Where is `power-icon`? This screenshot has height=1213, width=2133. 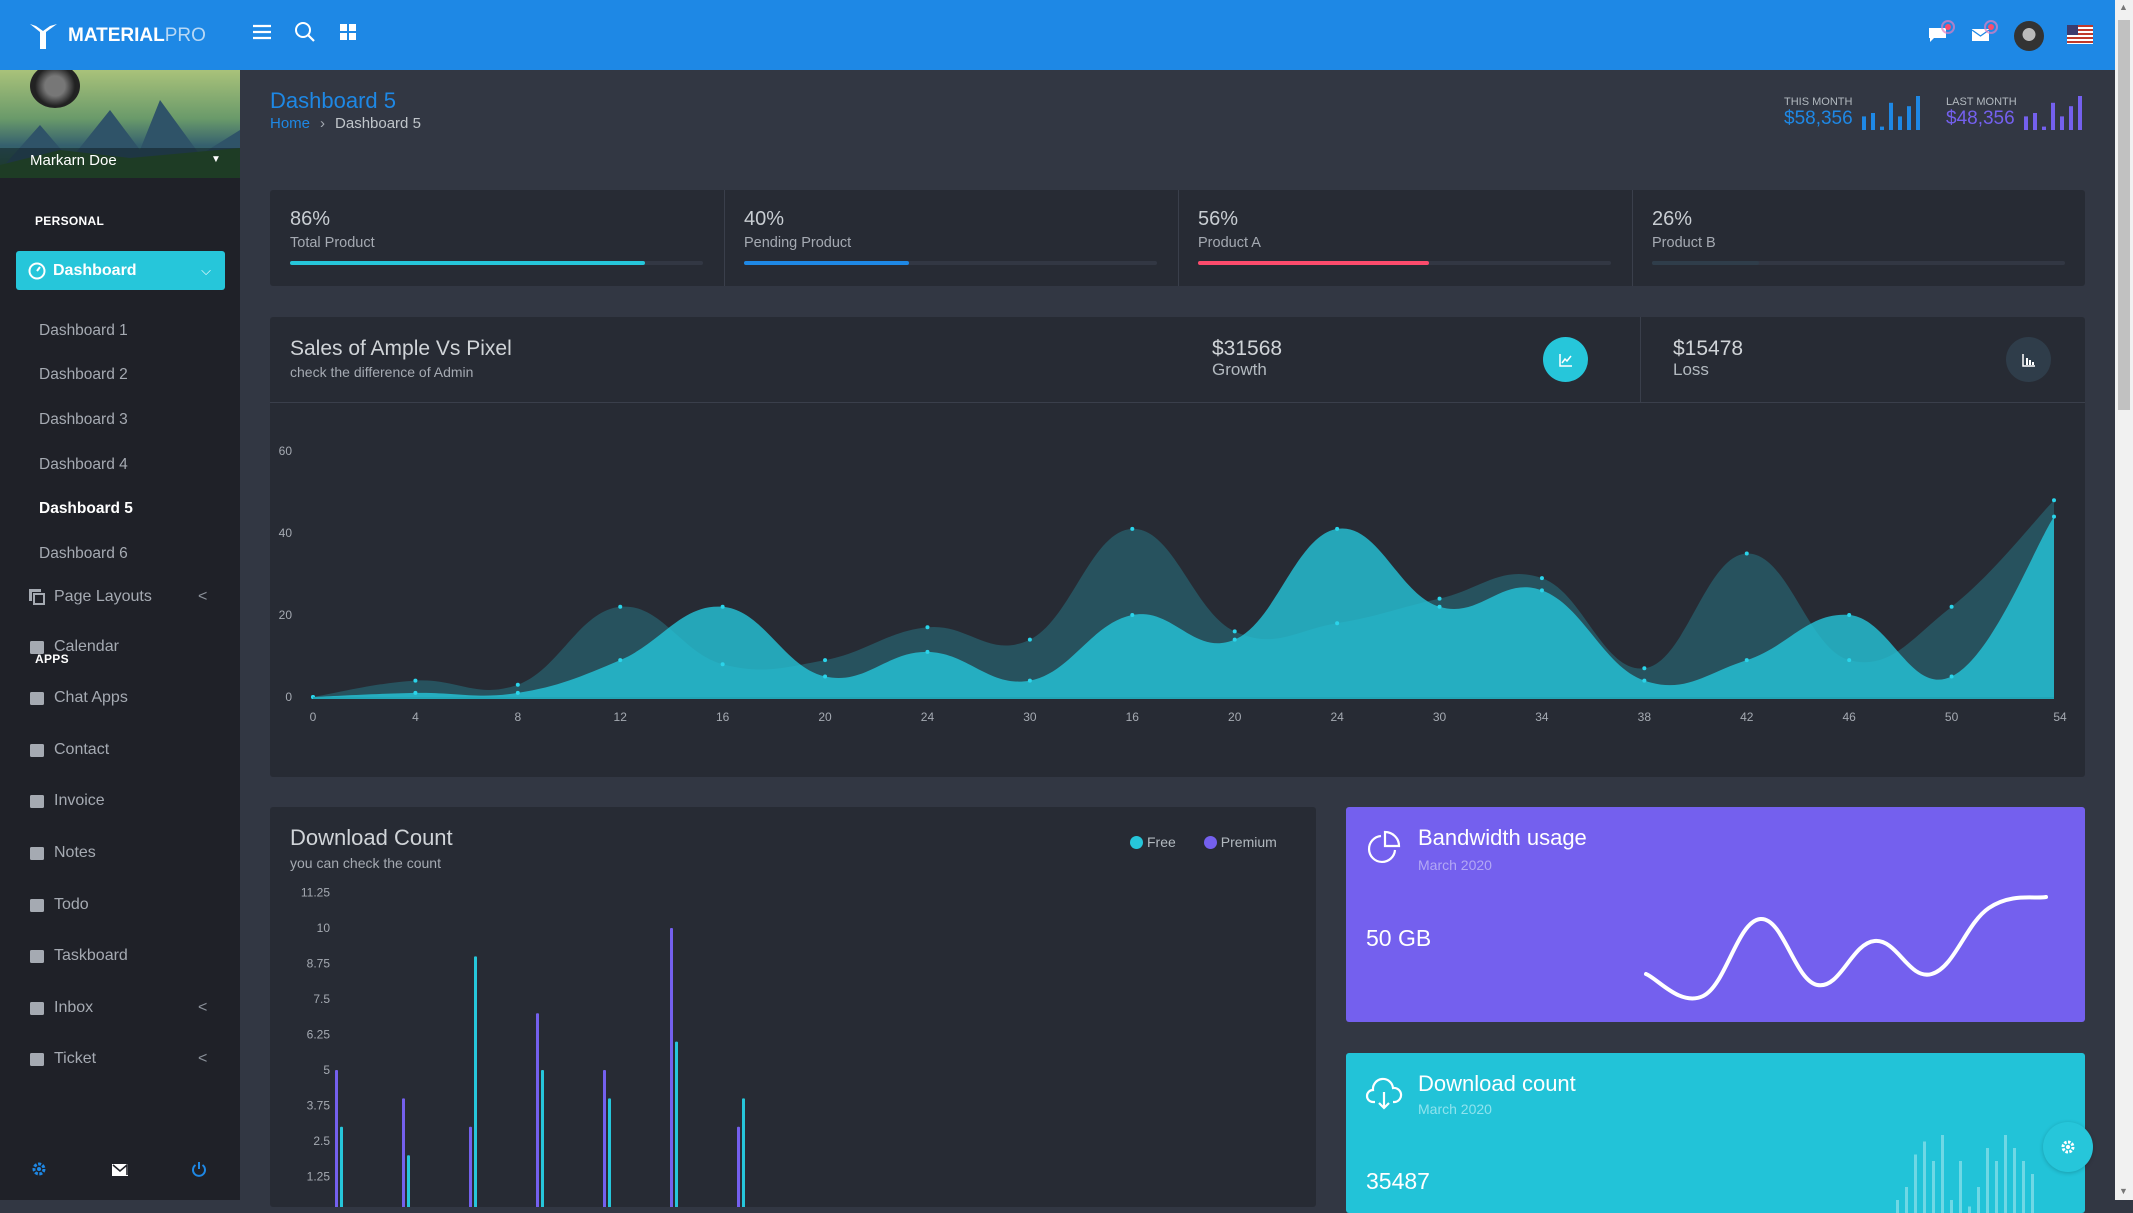 power-icon is located at coordinates (199, 1169).